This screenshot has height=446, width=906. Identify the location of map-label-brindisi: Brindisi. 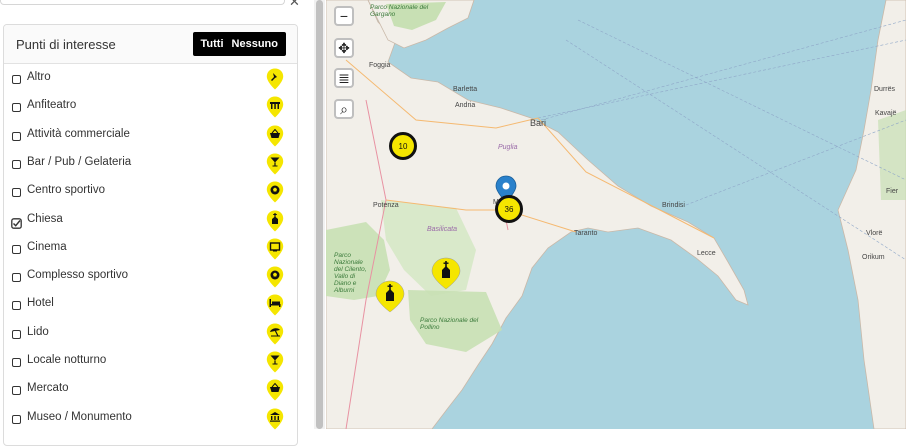
(673, 205).